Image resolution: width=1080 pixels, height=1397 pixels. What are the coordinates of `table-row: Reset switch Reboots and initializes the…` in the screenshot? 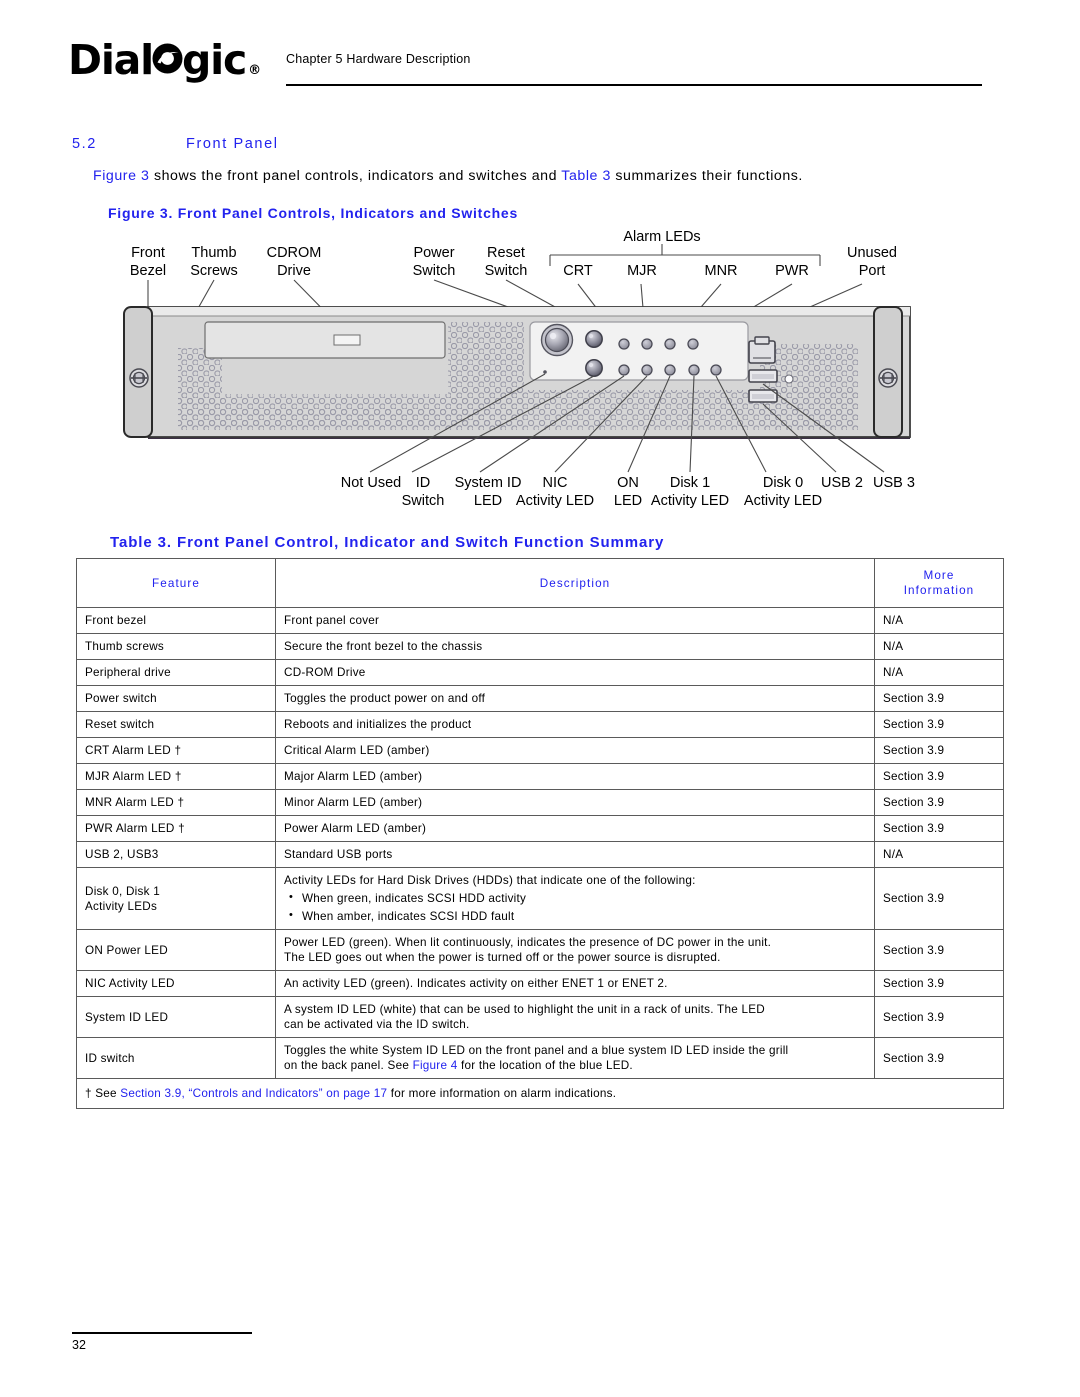 It's located at (540, 724).